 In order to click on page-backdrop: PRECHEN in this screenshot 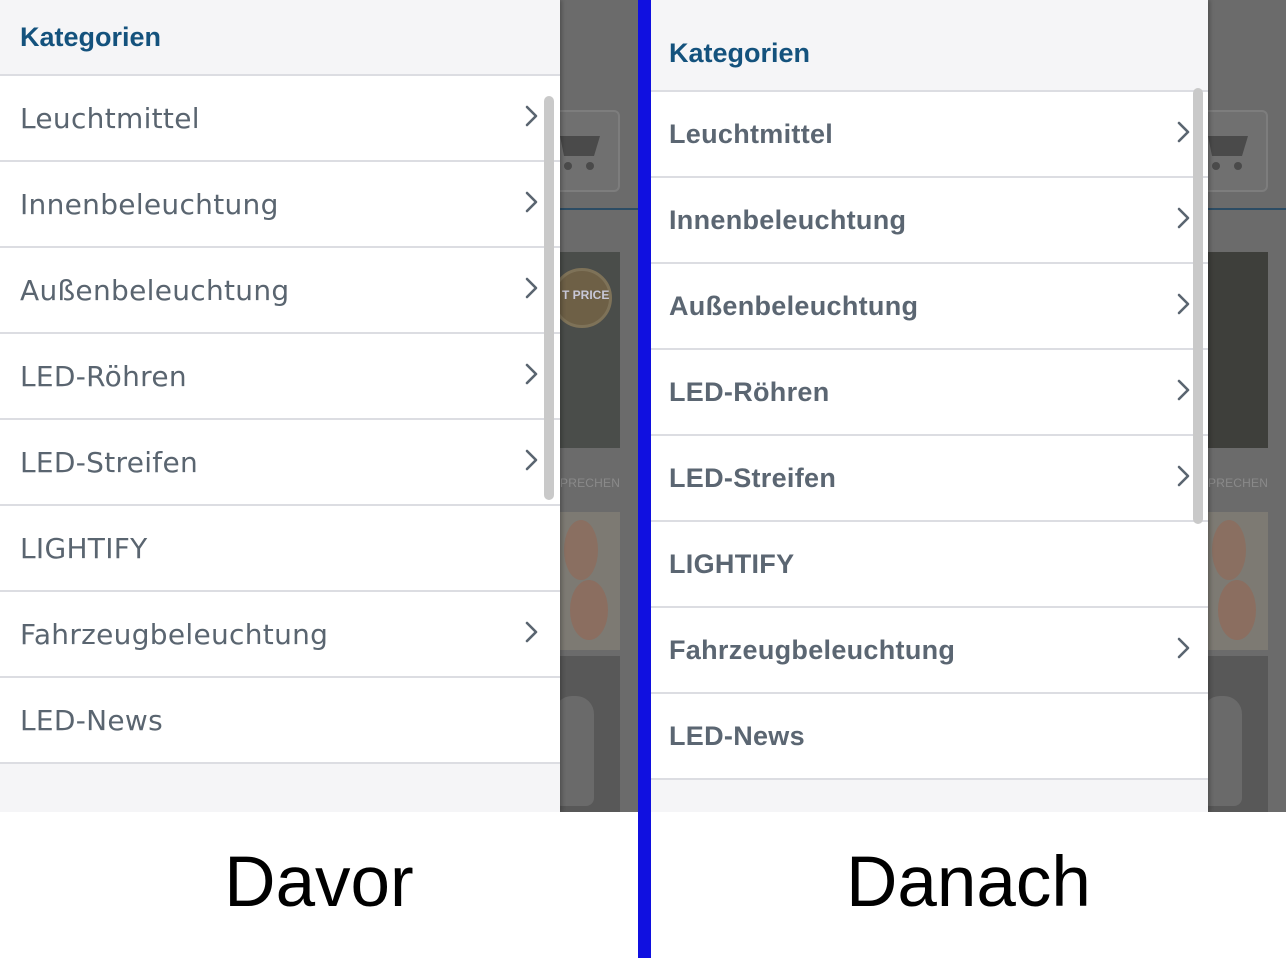, I will do `click(1242, 406)`.